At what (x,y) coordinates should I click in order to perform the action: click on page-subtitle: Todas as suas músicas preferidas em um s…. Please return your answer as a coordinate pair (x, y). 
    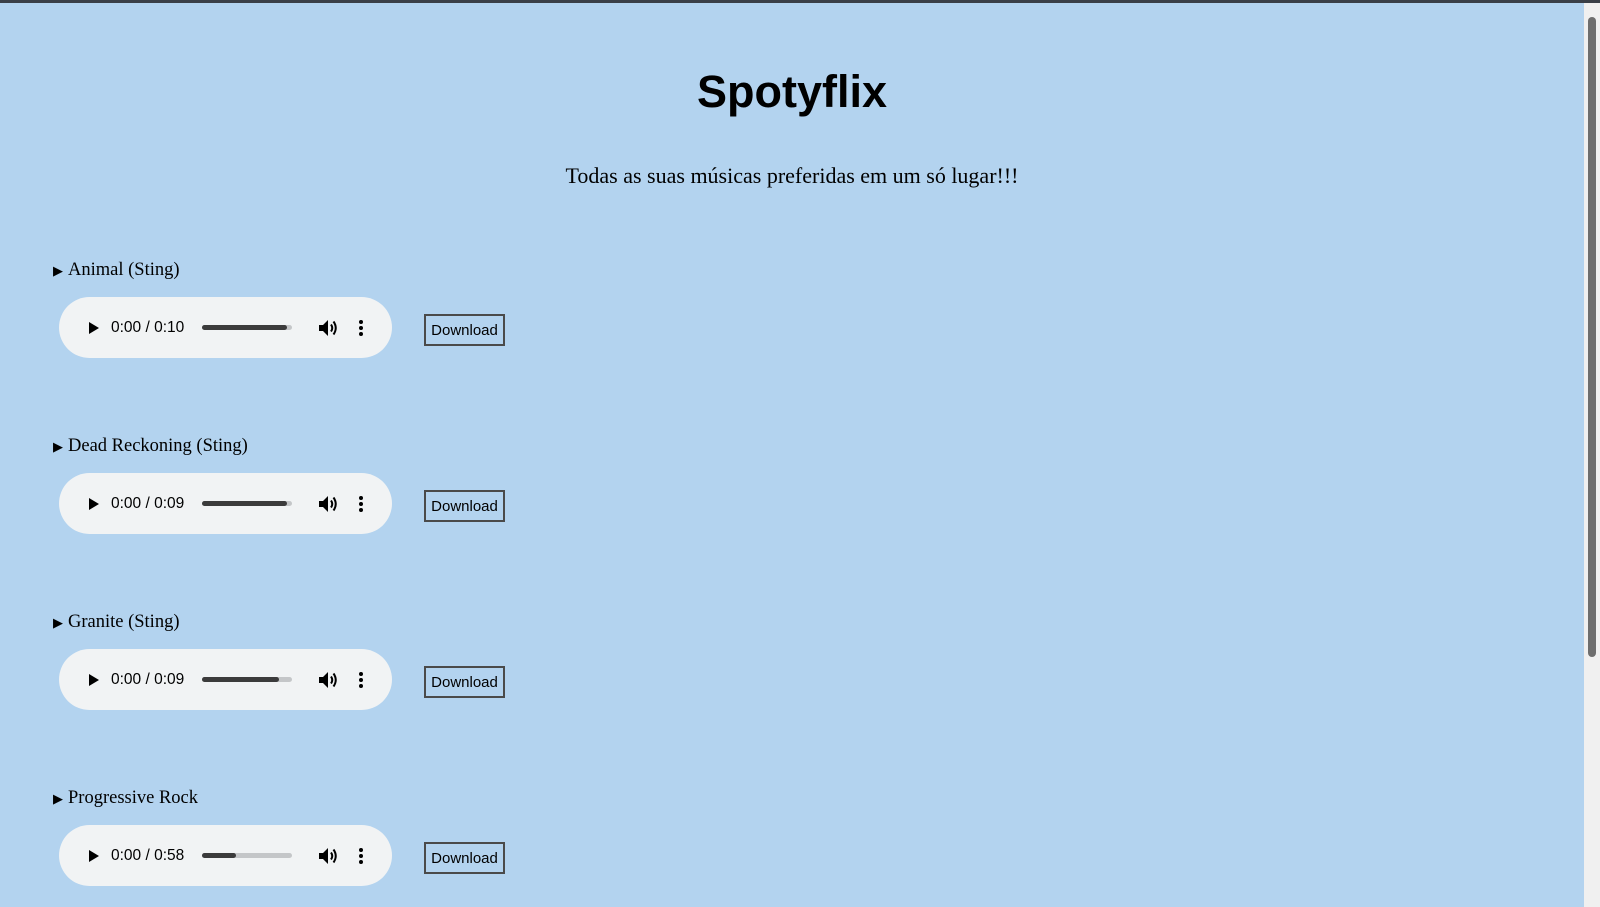
    Looking at the image, I should click on (792, 175).